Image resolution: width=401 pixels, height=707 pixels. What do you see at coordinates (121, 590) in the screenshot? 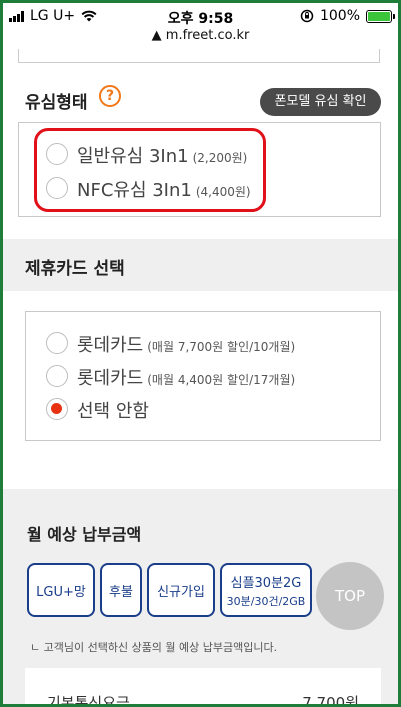
I see `payment-type-chip: 후불` at bounding box center [121, 590].